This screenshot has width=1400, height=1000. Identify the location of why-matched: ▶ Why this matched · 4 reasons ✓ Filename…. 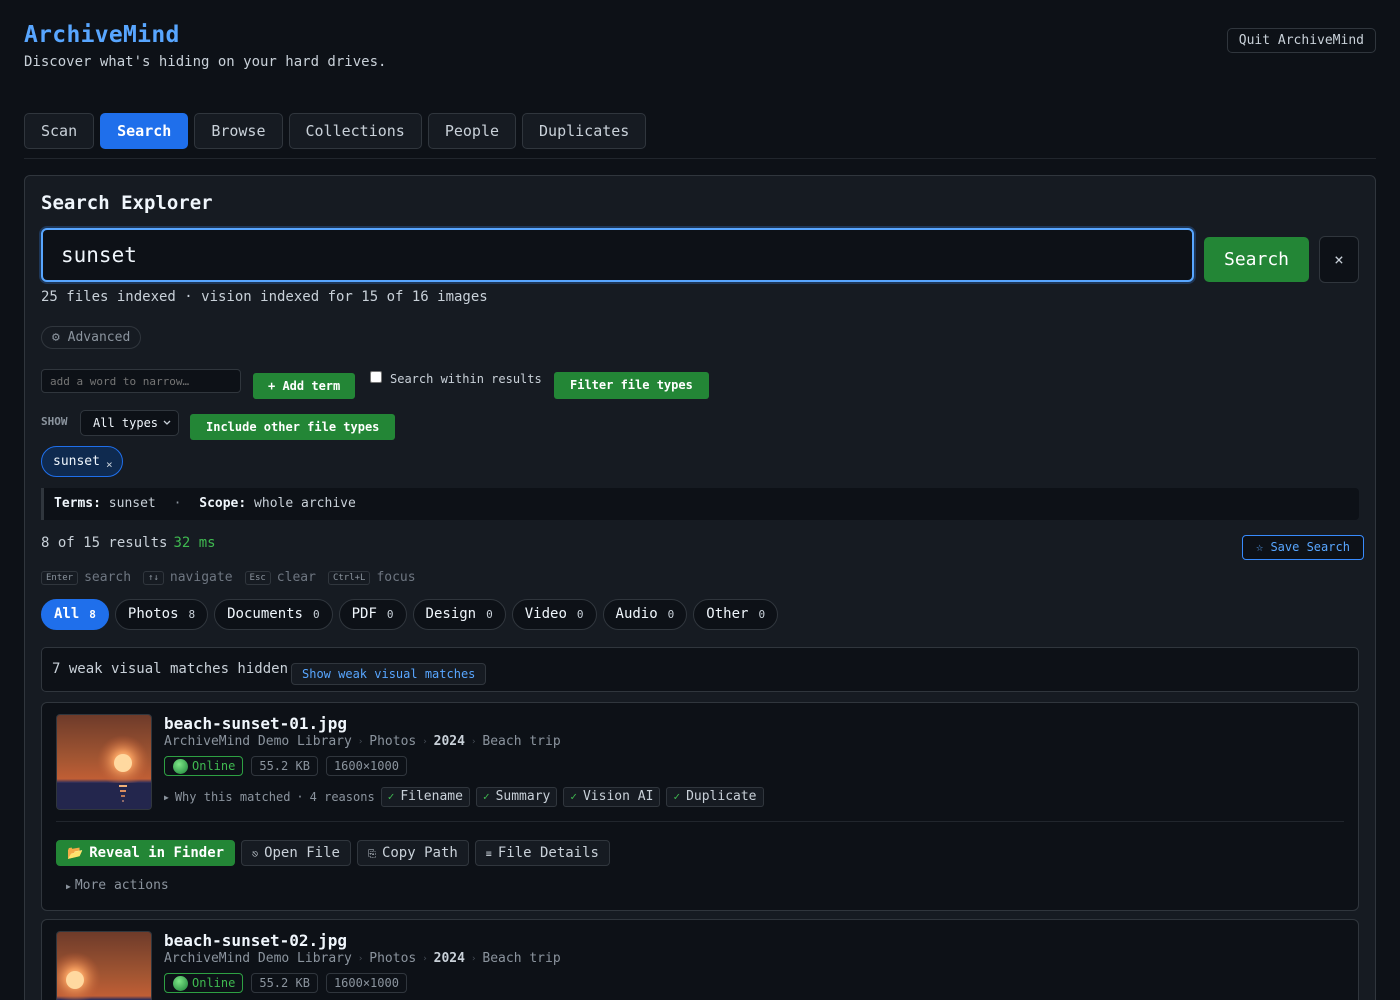
(464, 797).